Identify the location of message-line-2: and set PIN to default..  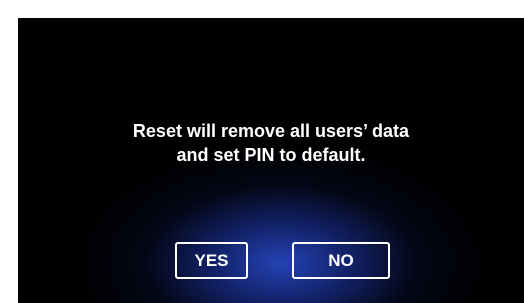
(271, 155).